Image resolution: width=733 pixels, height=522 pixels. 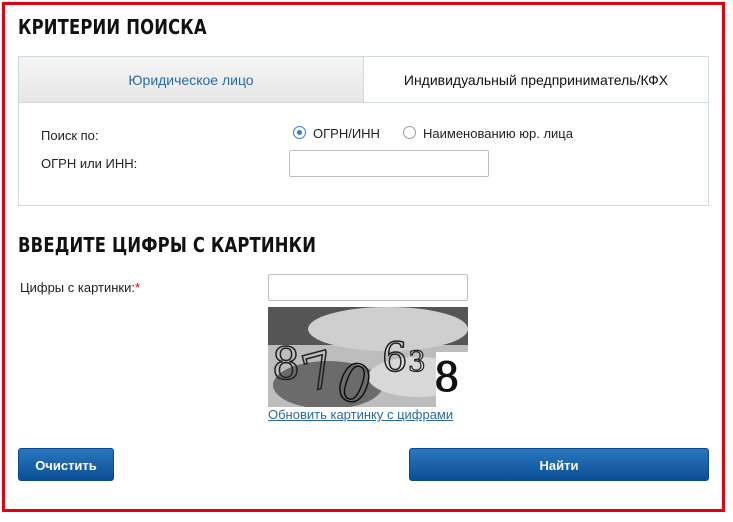 I want to click on tab-individual-entrepreneur: Индивидуальный предприниматель/КФХ, so click(x=536, y=80).